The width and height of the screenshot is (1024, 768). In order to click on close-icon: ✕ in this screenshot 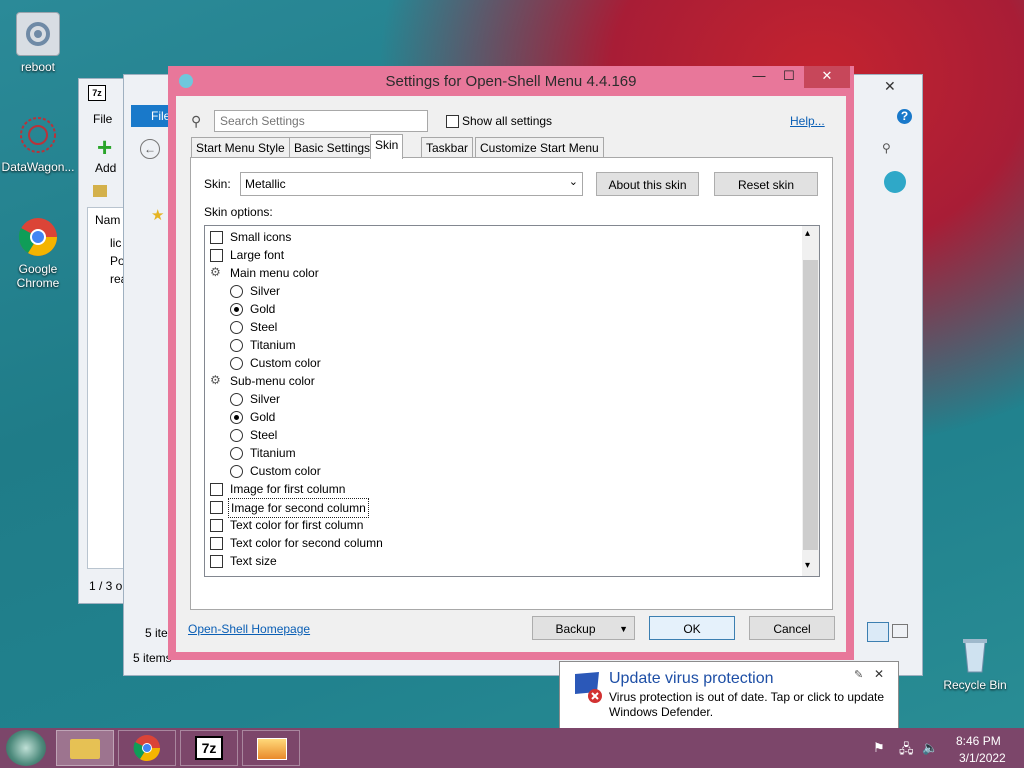, I will do `click(890, 86)`.